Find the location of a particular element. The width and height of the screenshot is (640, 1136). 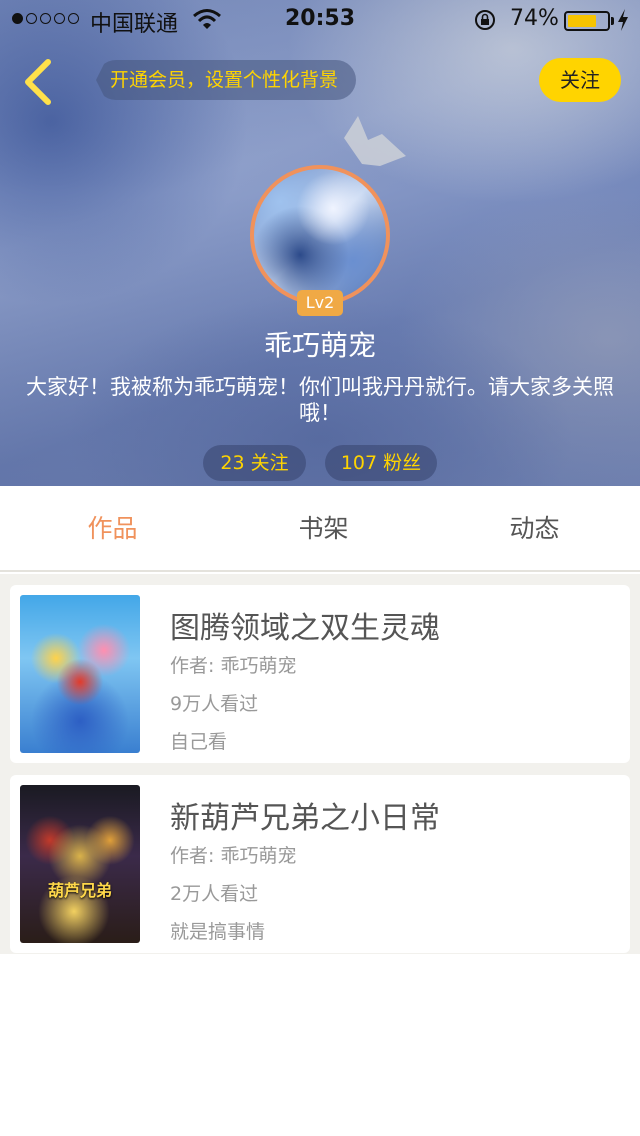

comic-views: 9万人看过 is located at coordinates (214, 704).